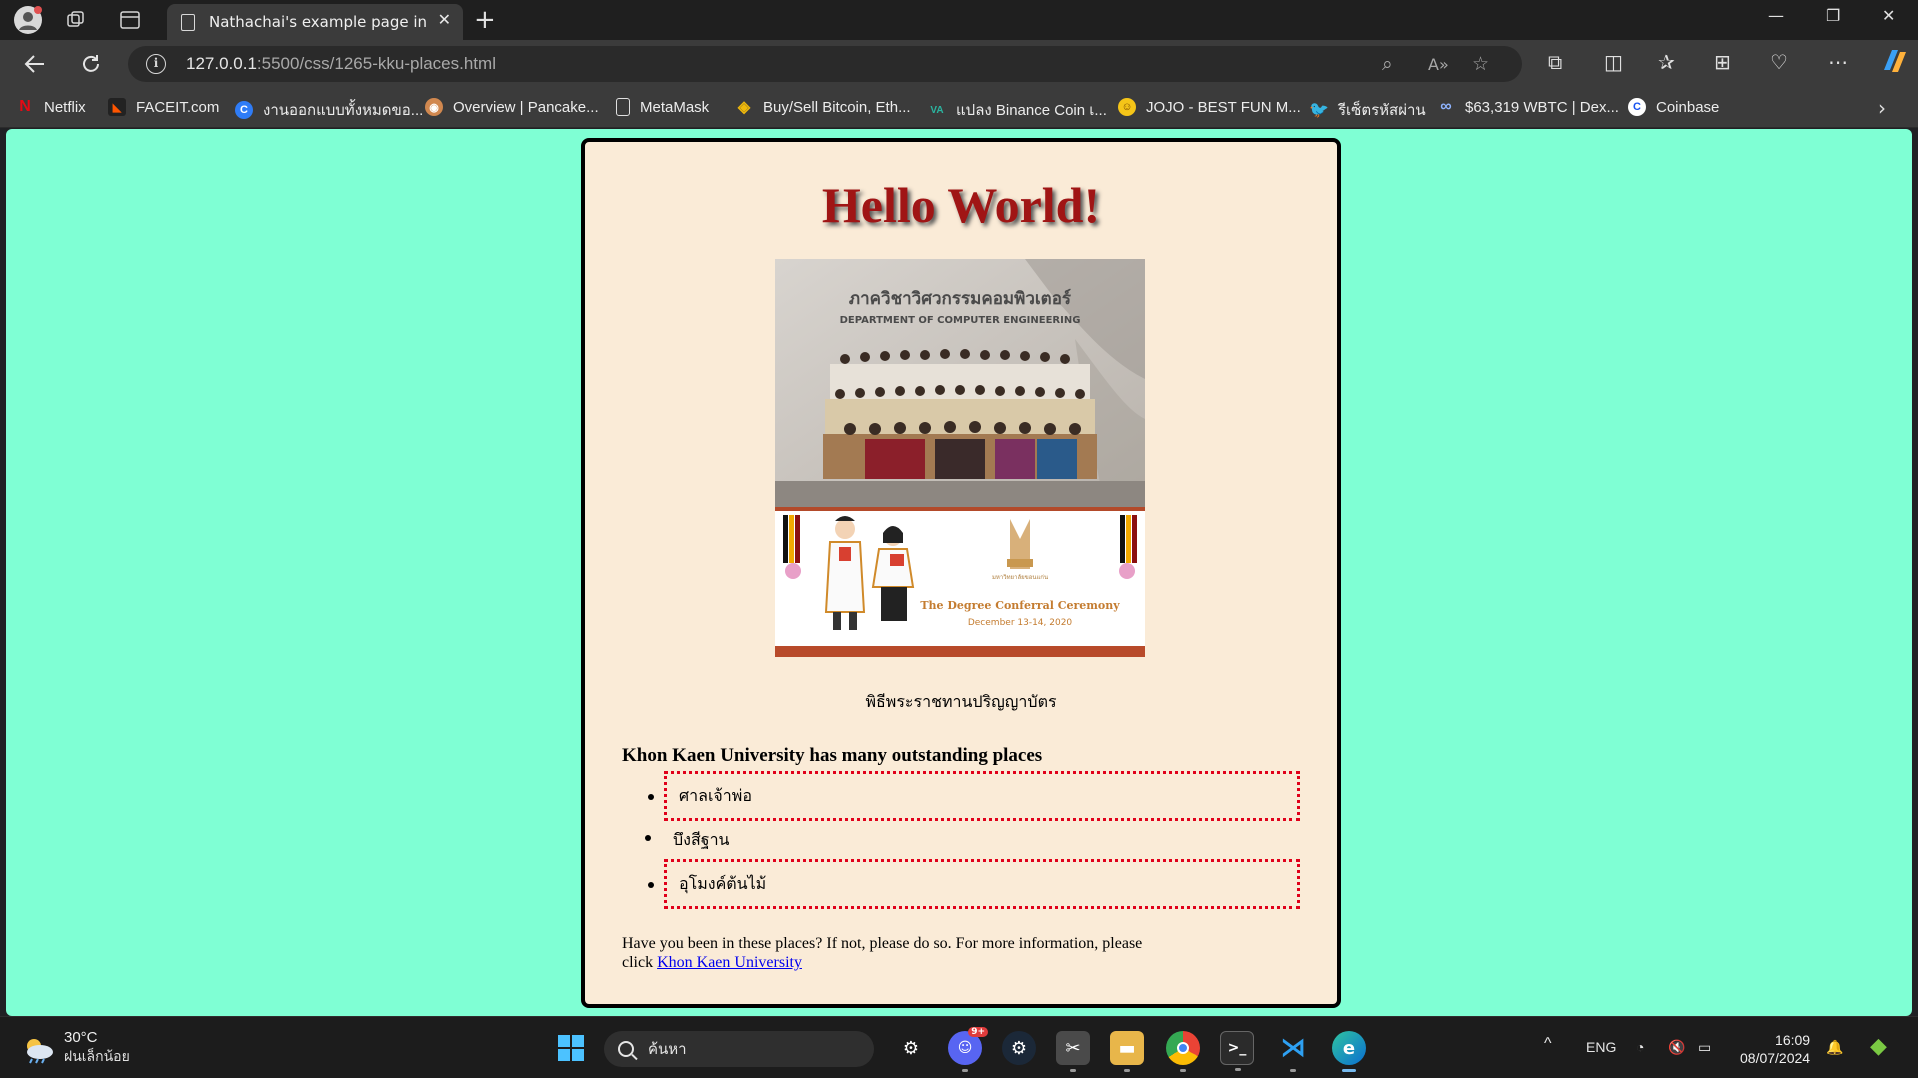 Image resolution: width=1918 pixels, height=1078 pixels. I want to click on url-text: 127.0.0.1:5500/css/1265-kku-places.html, so click(341, 64).